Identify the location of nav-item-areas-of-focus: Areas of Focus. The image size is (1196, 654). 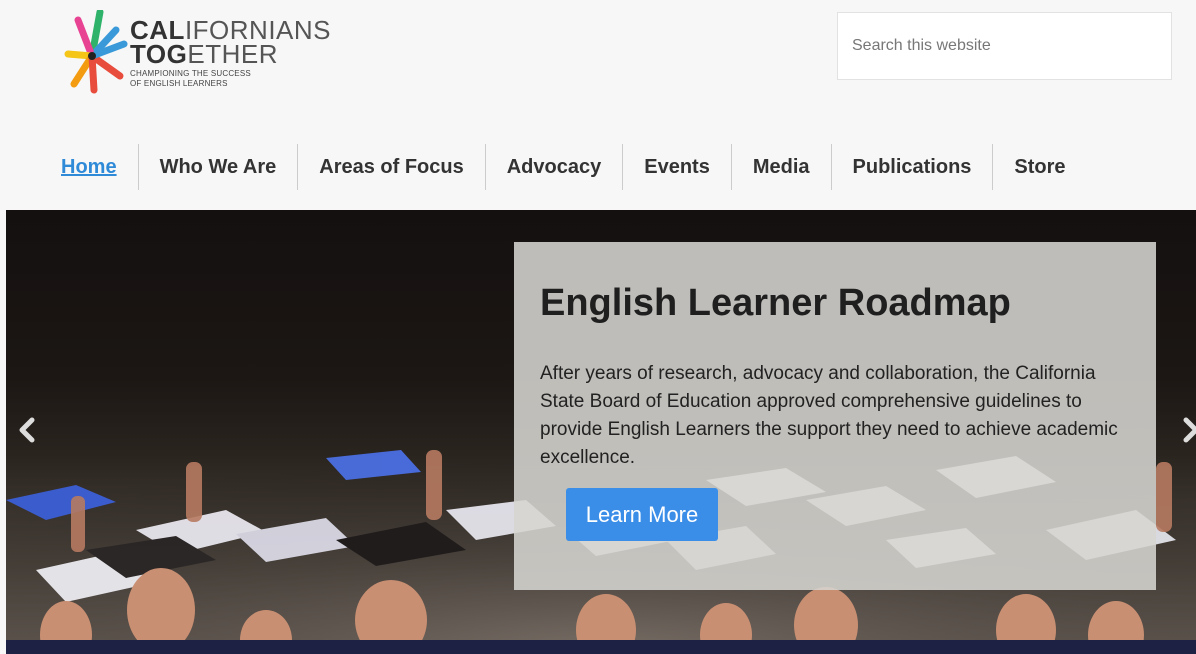
(390, 167).